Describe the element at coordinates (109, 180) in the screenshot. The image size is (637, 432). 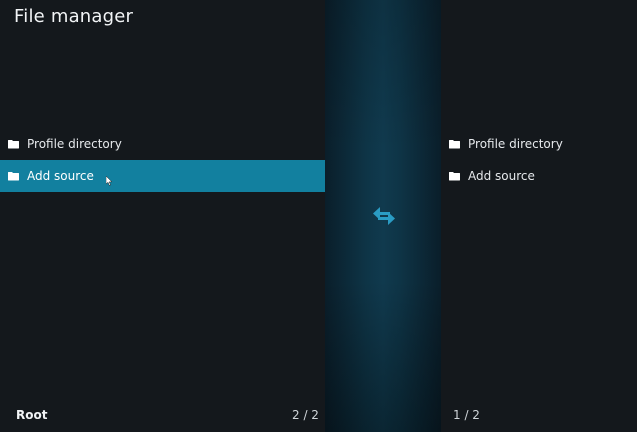
I see `mouse-pointer-icon` at that location.